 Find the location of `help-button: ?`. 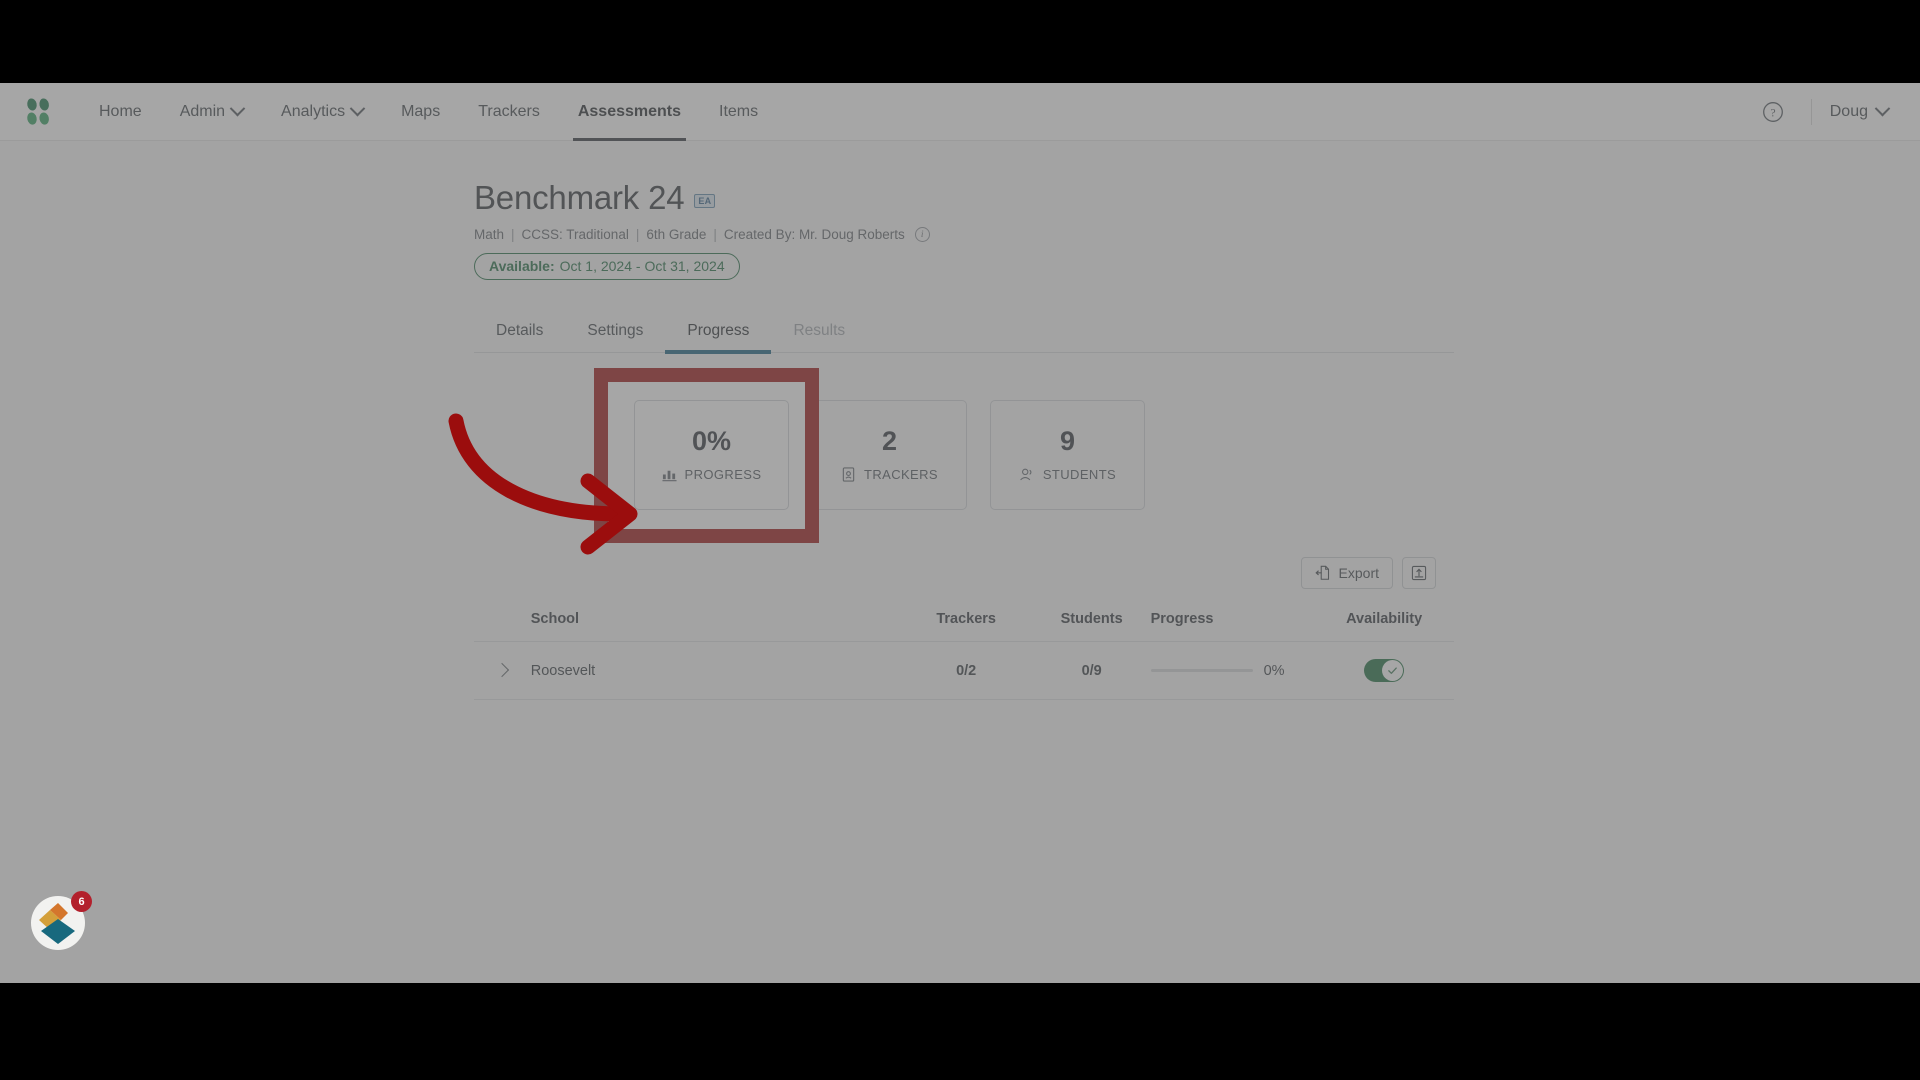

help-button: ? is located at coordinates (1773, 112).